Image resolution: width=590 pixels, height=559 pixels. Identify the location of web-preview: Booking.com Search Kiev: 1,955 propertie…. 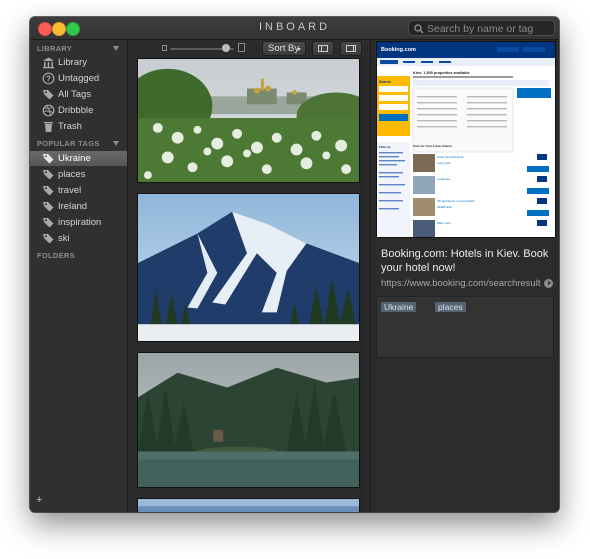
(466, 139).